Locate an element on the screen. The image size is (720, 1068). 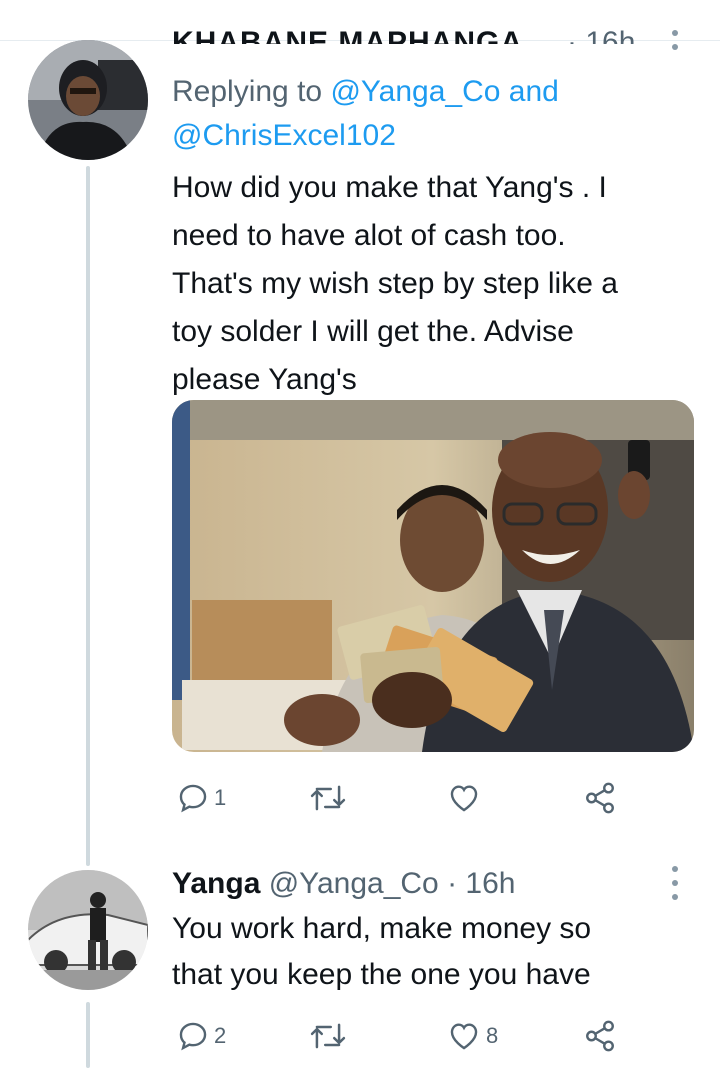
tweet2-header: Yanga @Yanga_Co · 16h is located at coordinates (343, 884).